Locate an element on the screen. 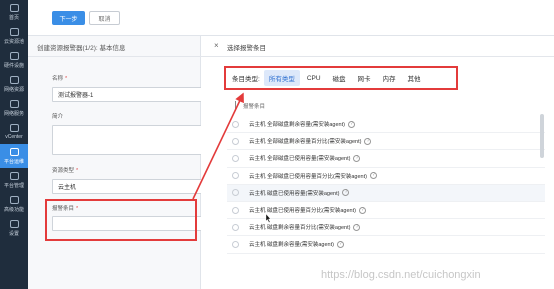 Image resolution: width=554 pixels, height=289 pixels. pointer-cursor-icon is located at coordinates (268, 218).